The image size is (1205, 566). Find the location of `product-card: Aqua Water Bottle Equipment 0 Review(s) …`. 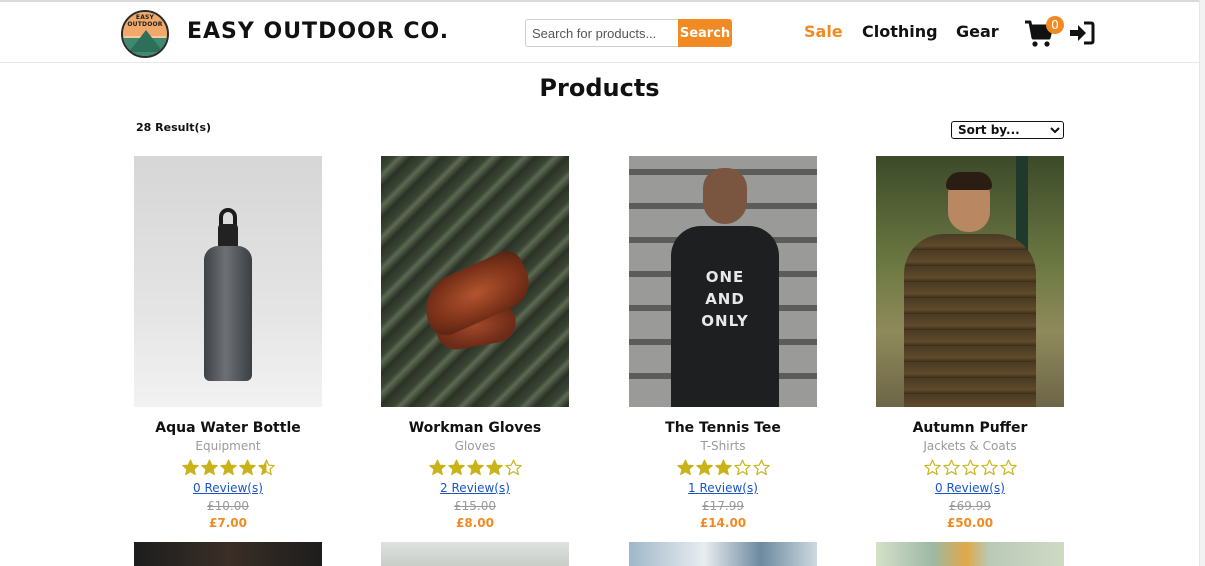

product-card: Aqua Water Bottle Equipment 0 Review(s) … is located at coordinates (228, 343).